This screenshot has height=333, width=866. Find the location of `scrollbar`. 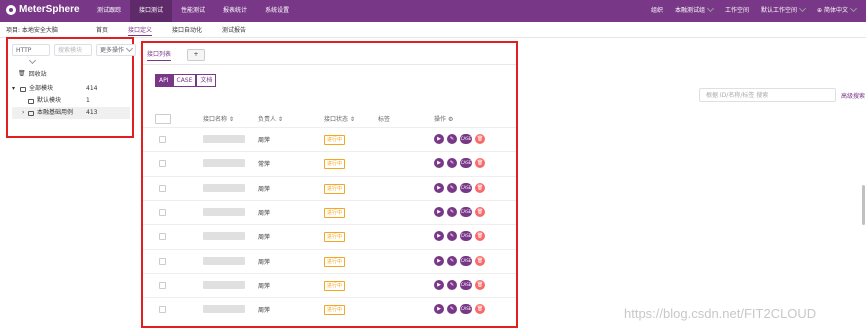

scrollbar is located at coordinates (863, 205).